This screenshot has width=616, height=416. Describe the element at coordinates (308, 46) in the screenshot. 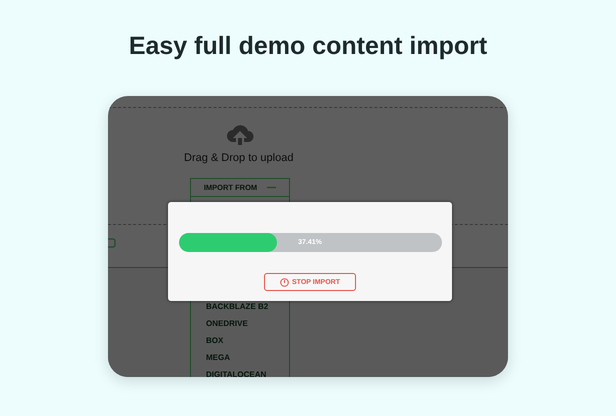

I see `page-heading: Easy full demo content import` at that location.